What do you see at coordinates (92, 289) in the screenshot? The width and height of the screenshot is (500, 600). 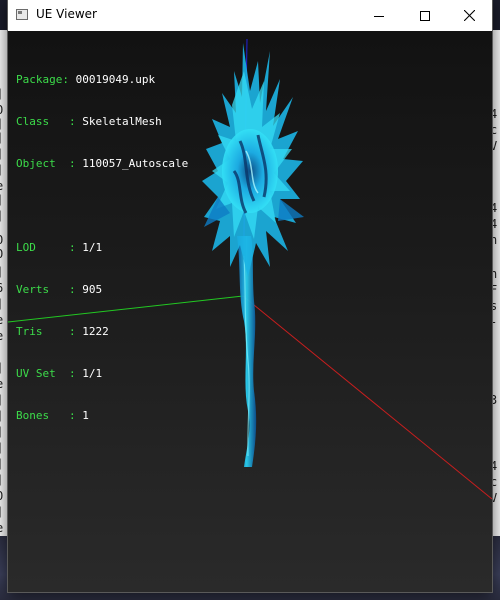 I see `info-verts-value: 905` at bounding box center [92, 289].